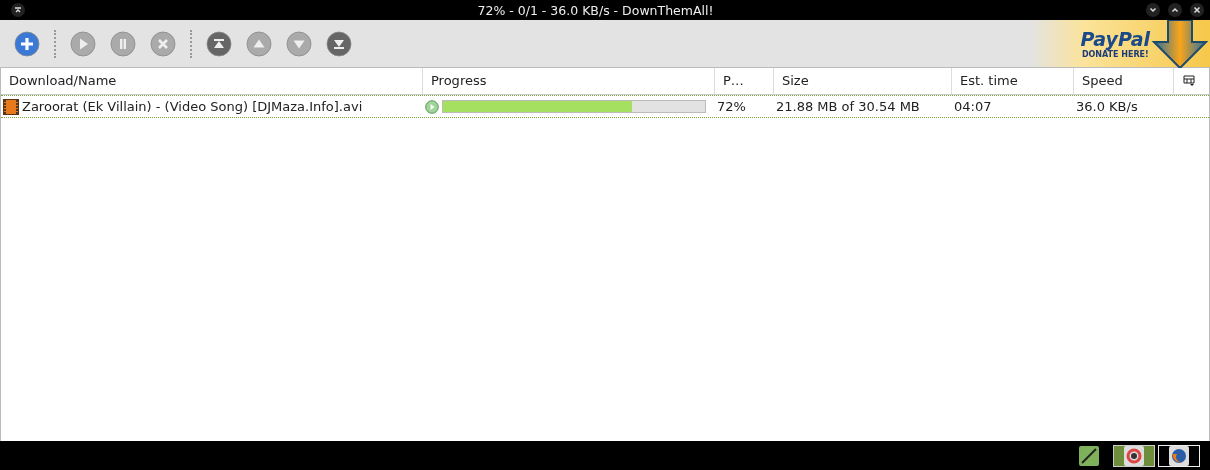 Image resolution: width=1210 pixels, height=470 pixels. I want to click on taskbar-item, so click(1134, 455).